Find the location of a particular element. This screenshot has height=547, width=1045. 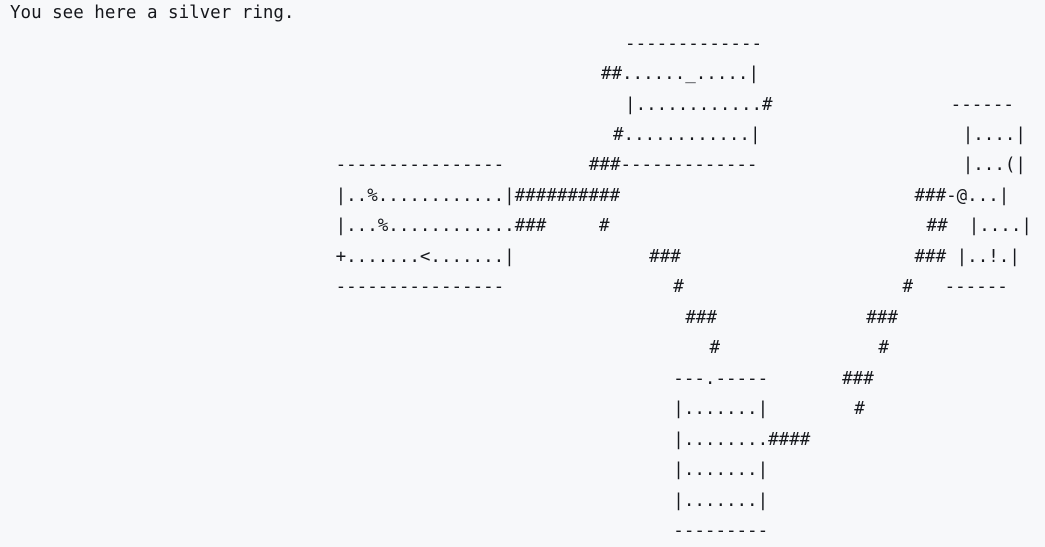

corridor-b: # is located at coordinates (678, 287).